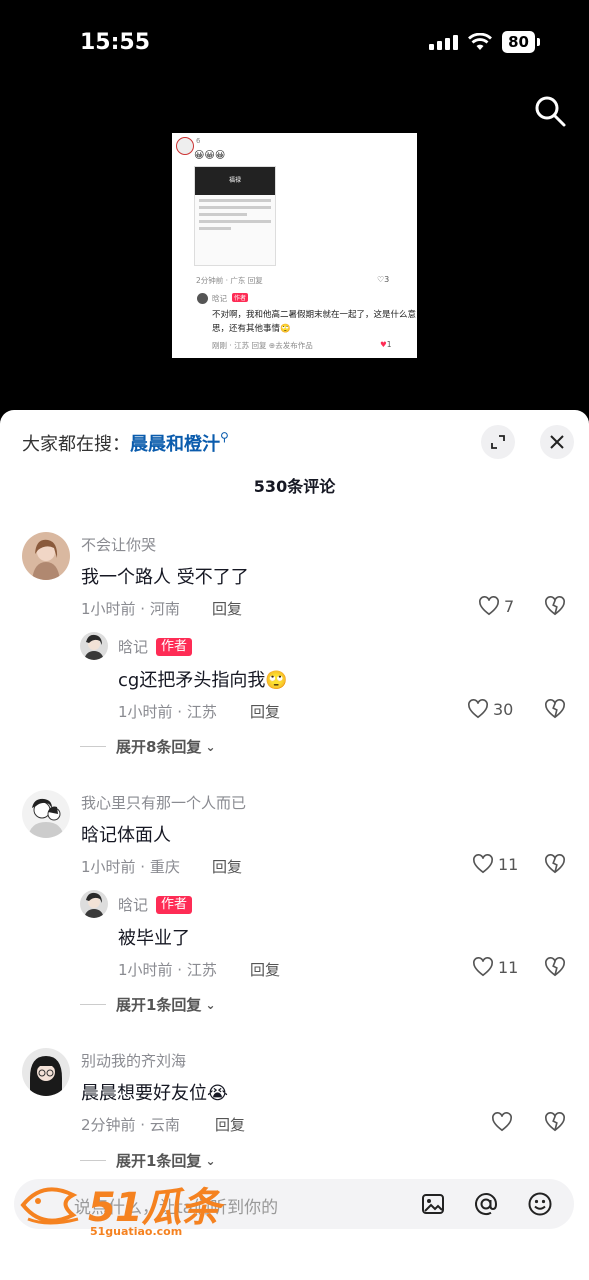 This screenshot has width=589, height=1280. Describe the element at coordinates (136, 1231) in the screenshot. I see `watermark-url: 51guatiao.com` at that location.